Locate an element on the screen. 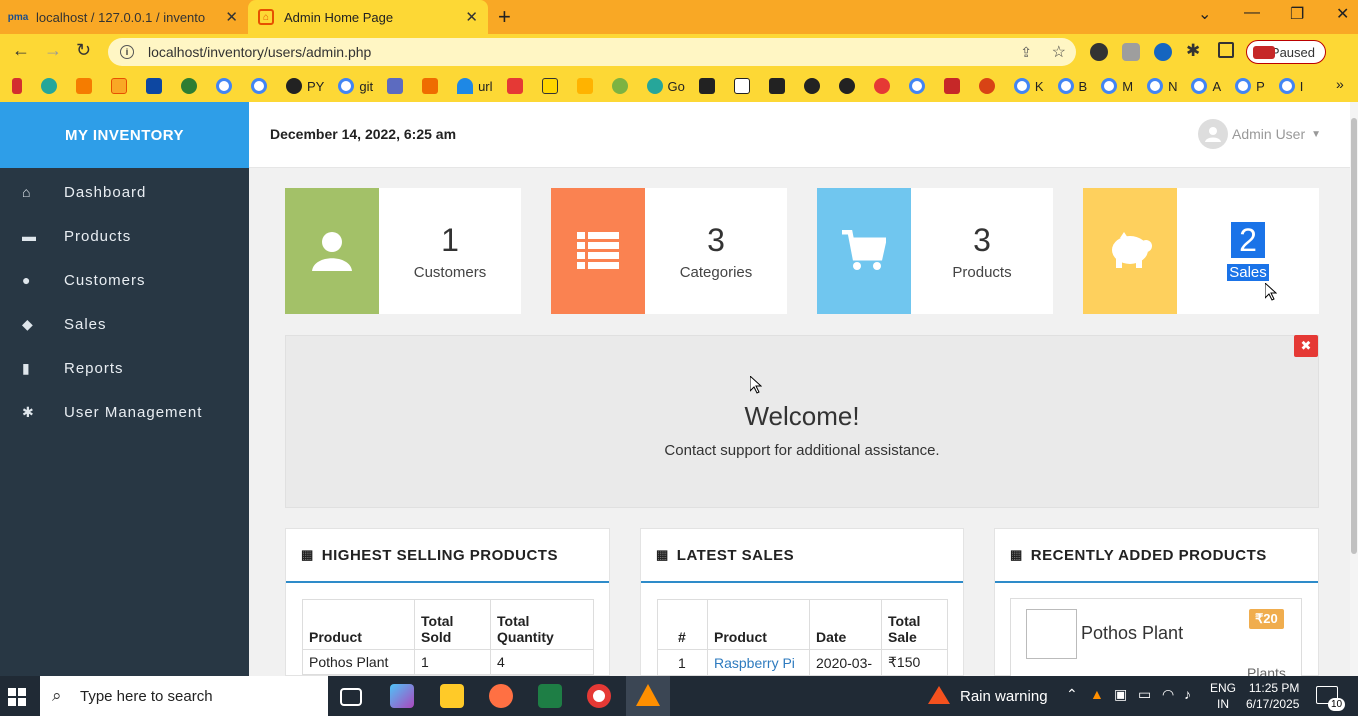 This screenshot has height=716, width=1358. windows-start-icon is located at coordinates (17, 699).